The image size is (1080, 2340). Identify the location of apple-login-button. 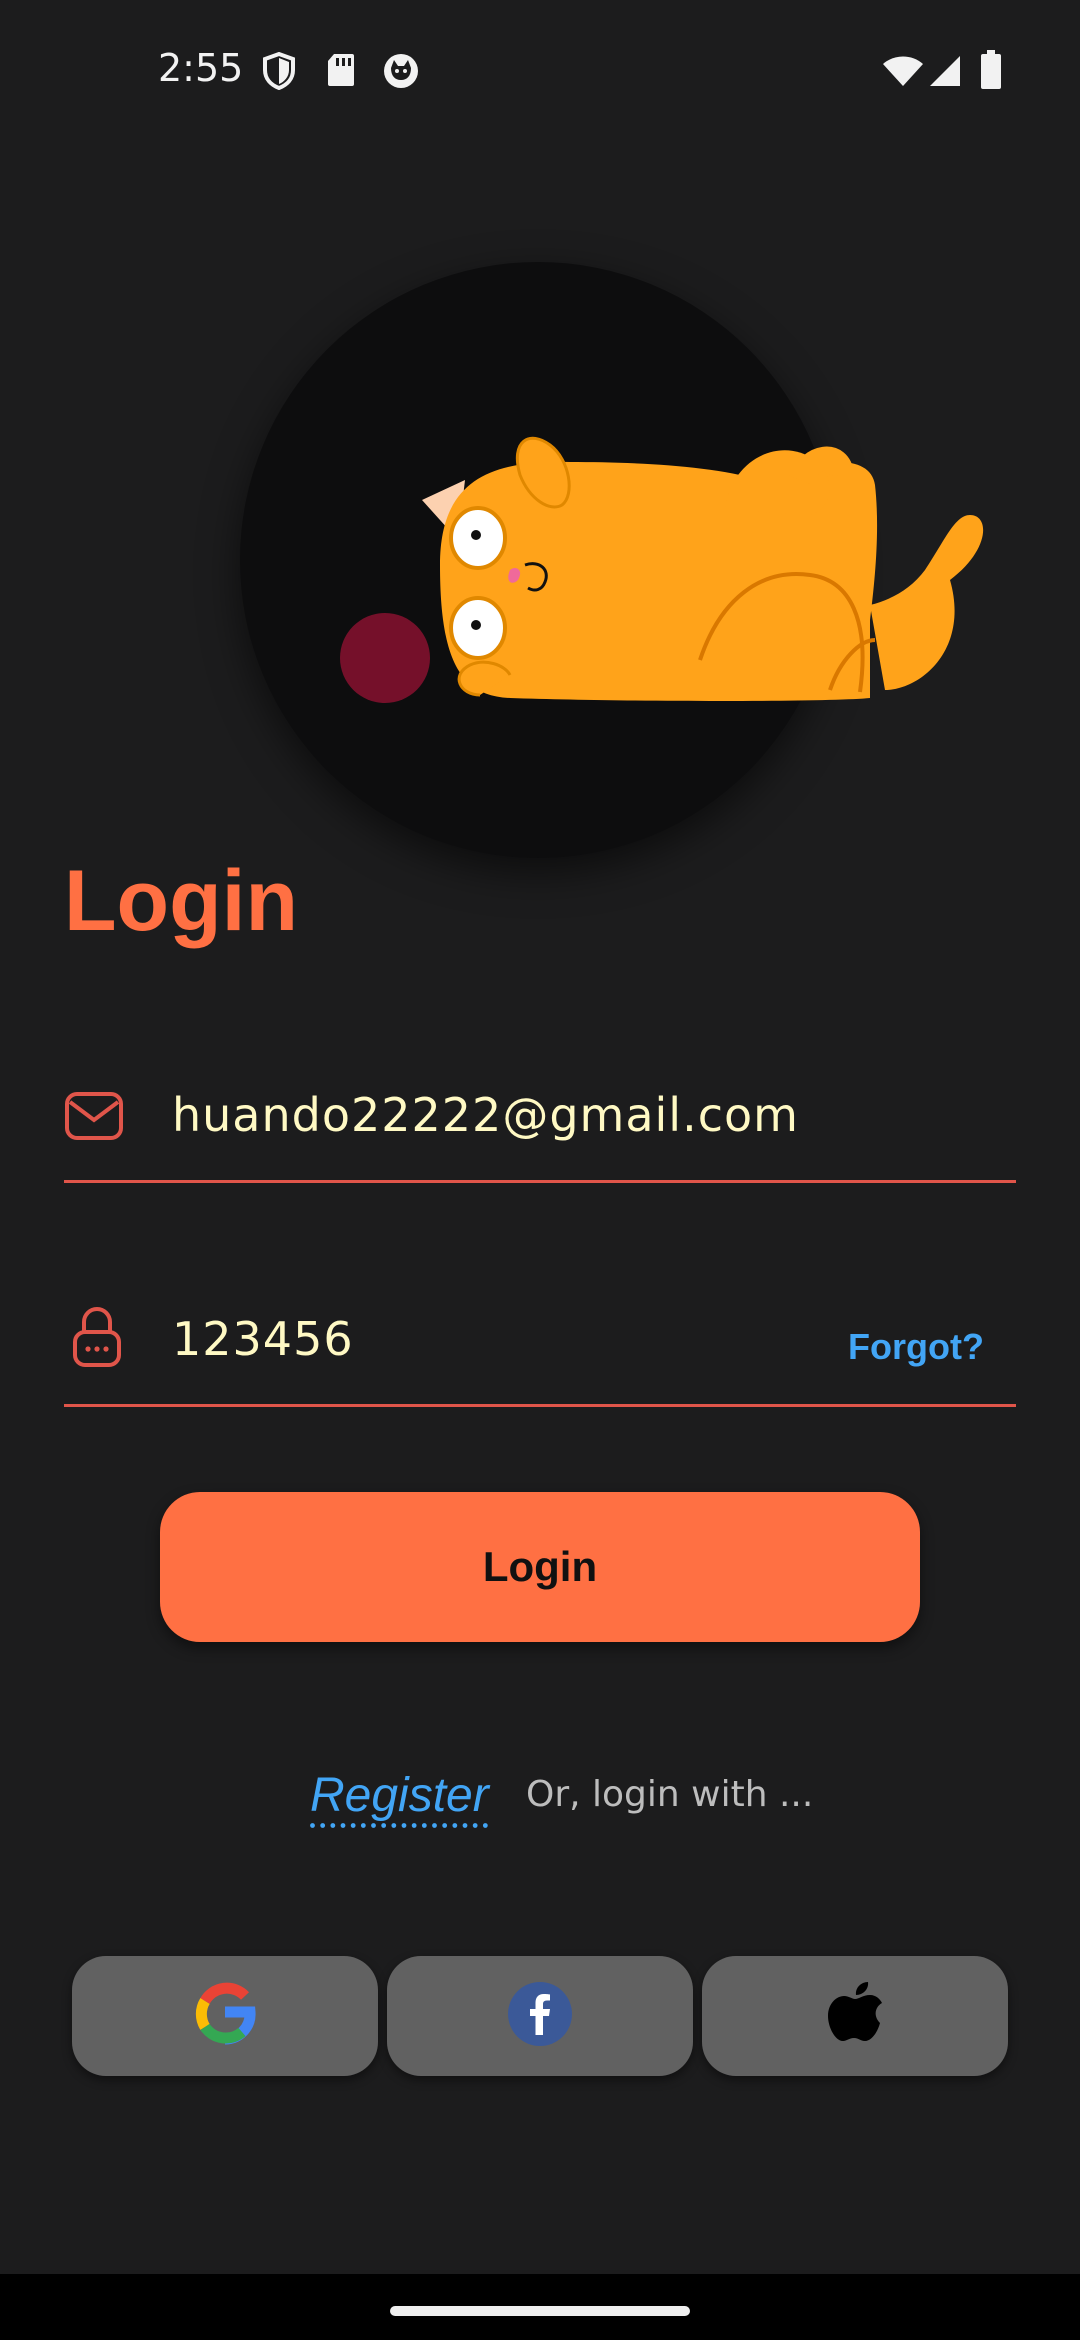
(855, 2016).